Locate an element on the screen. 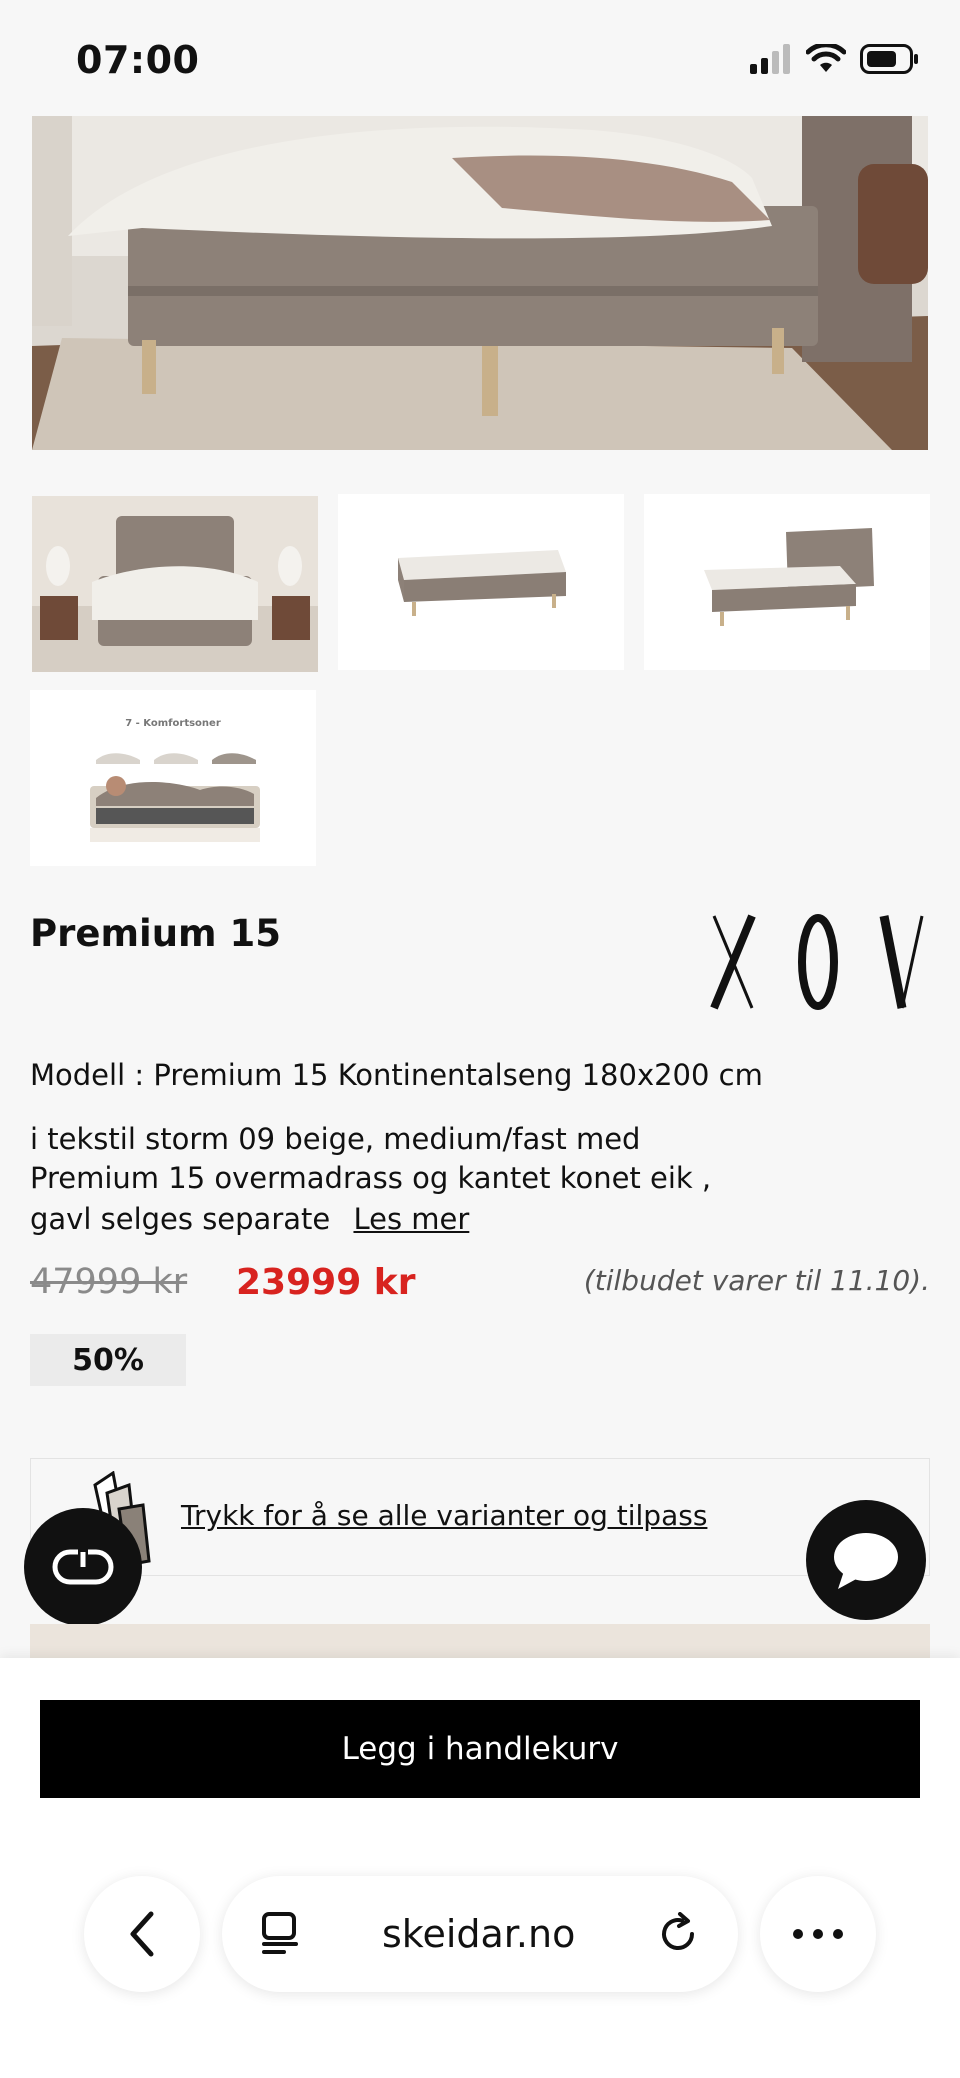 The width and height of the screenshot is (960, 2078). read-more-link: Les mer is located at coordinates (411, 1219).